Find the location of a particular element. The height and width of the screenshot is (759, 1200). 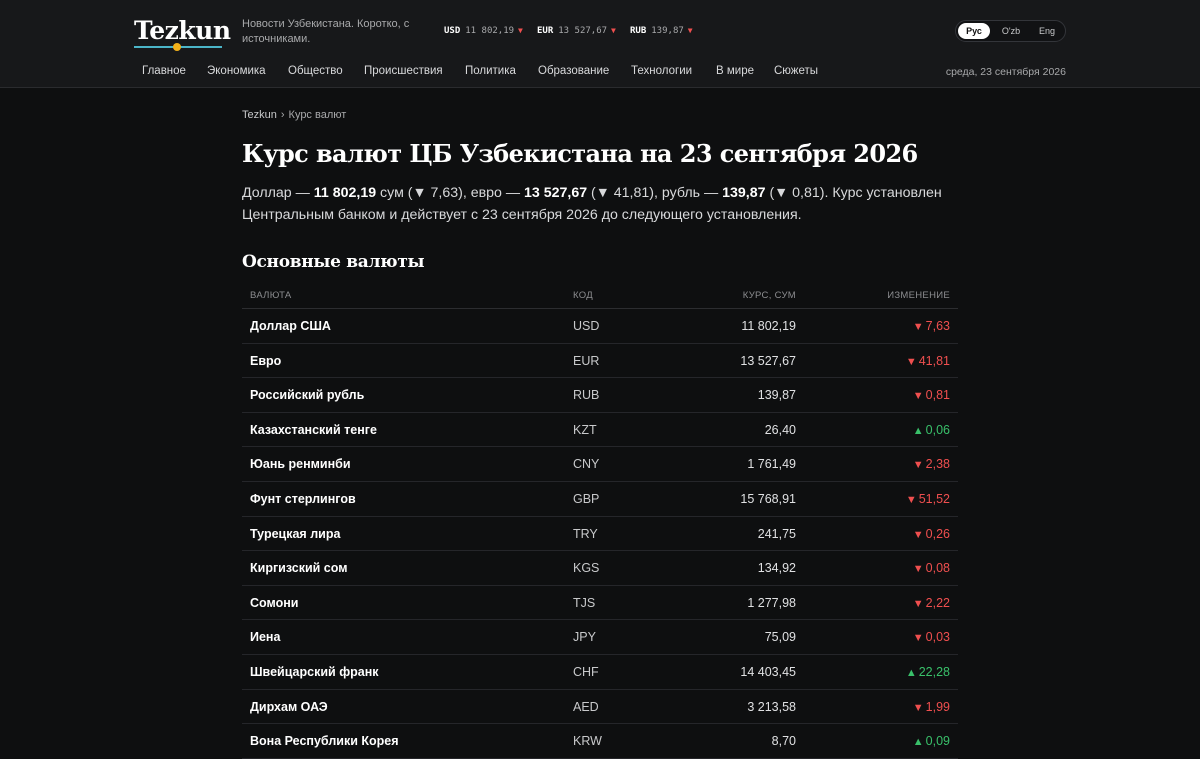

table-row: Фунт стерлингов GBP 15 768,91 ▼ 51,52 is located at coordinates (600, 499).